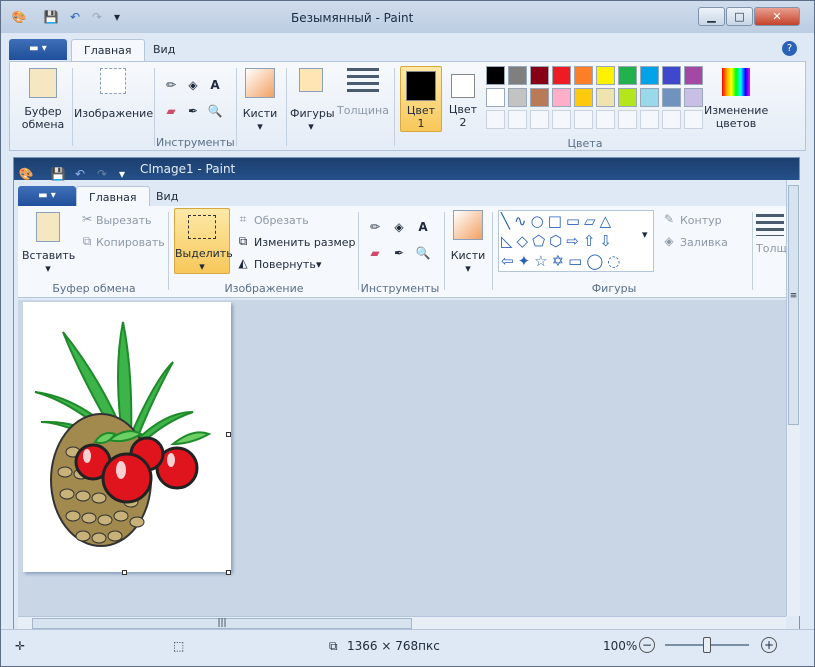 This screenshot has width=815, height=667. What do you see at coordinates (739, 16) in the screenshot?
I see `maximize-button: □` at bounding box center [739, 16].